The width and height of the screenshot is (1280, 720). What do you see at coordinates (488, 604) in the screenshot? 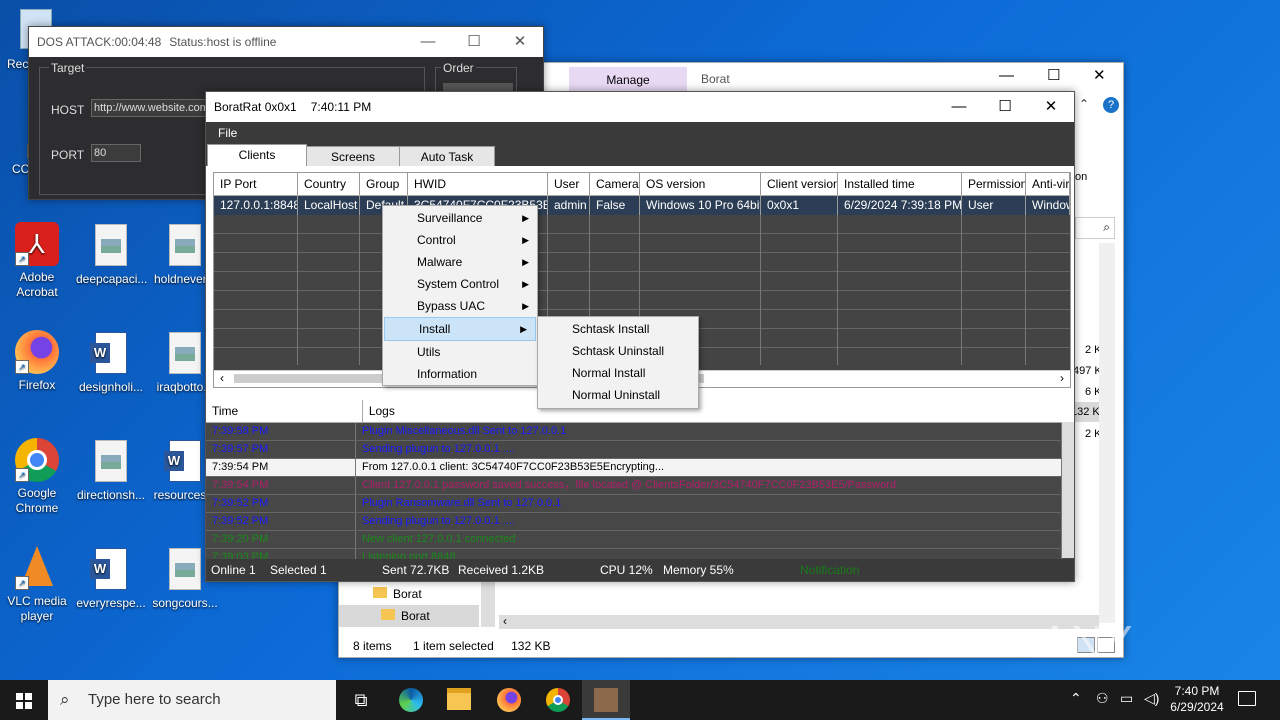
I see `nav-scrollbar` at bounding box center [488, 604].